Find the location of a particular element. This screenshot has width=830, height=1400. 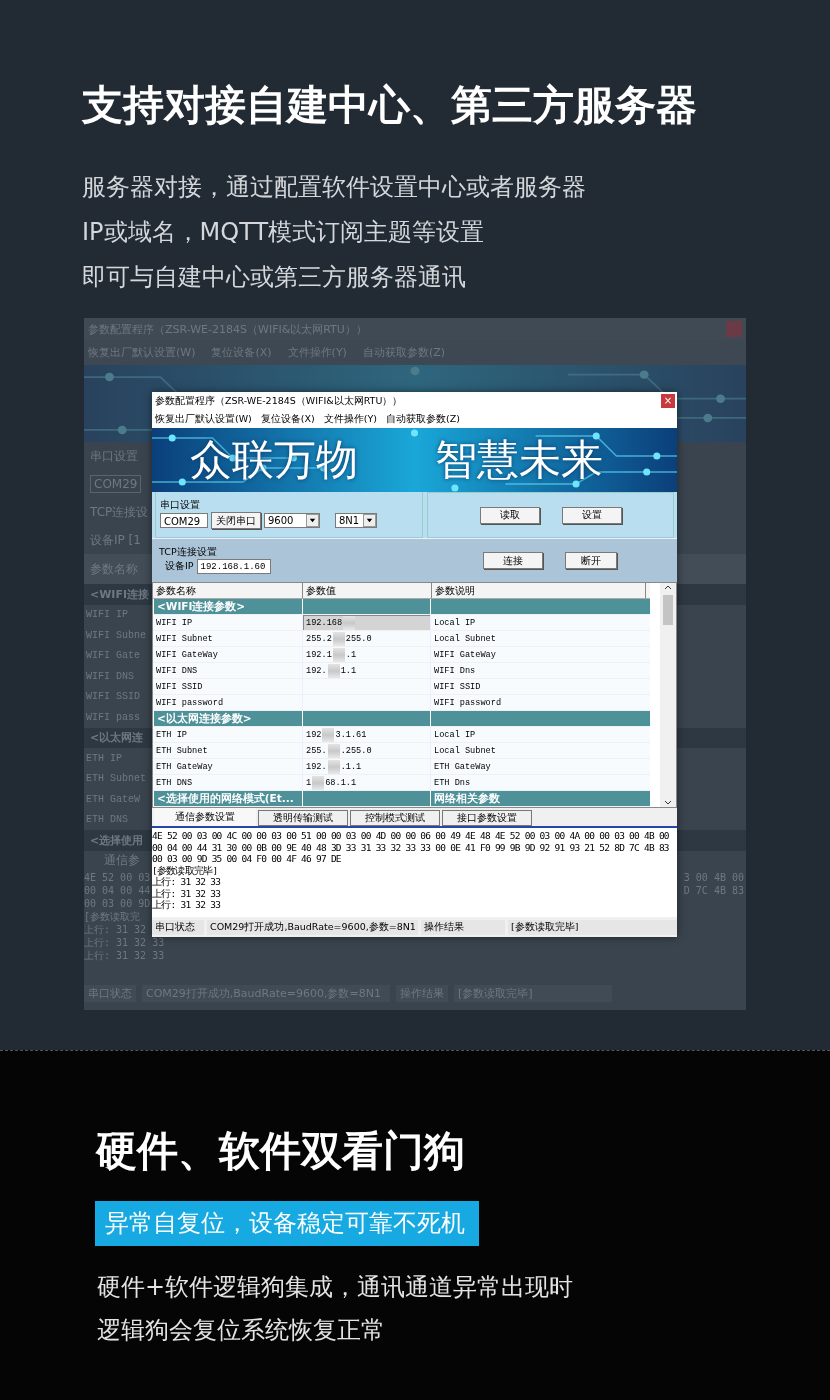

menu-item: 文件操作(Y) is located at coordinates (350, 419).